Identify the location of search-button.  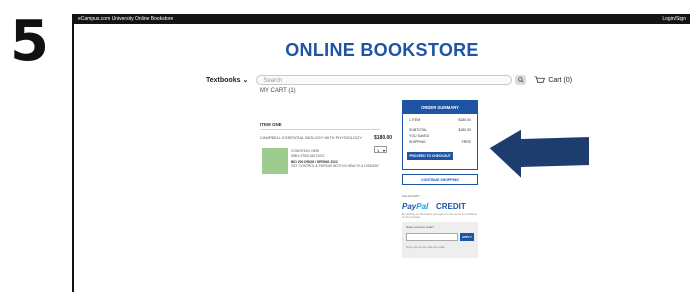
(521, 80).